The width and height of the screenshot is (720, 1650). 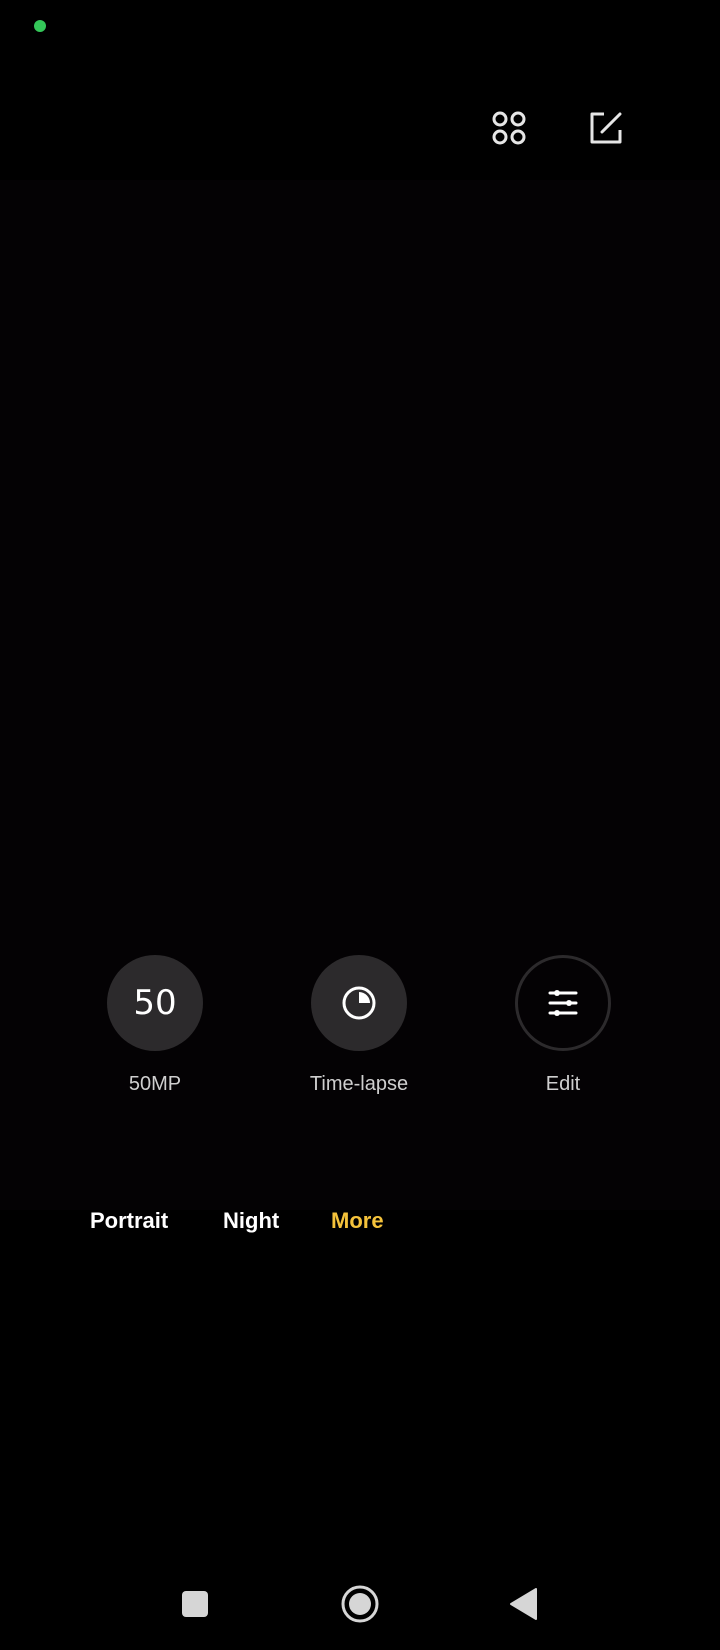 I want to click on edit-layout-button, so click(x=606, y=128).